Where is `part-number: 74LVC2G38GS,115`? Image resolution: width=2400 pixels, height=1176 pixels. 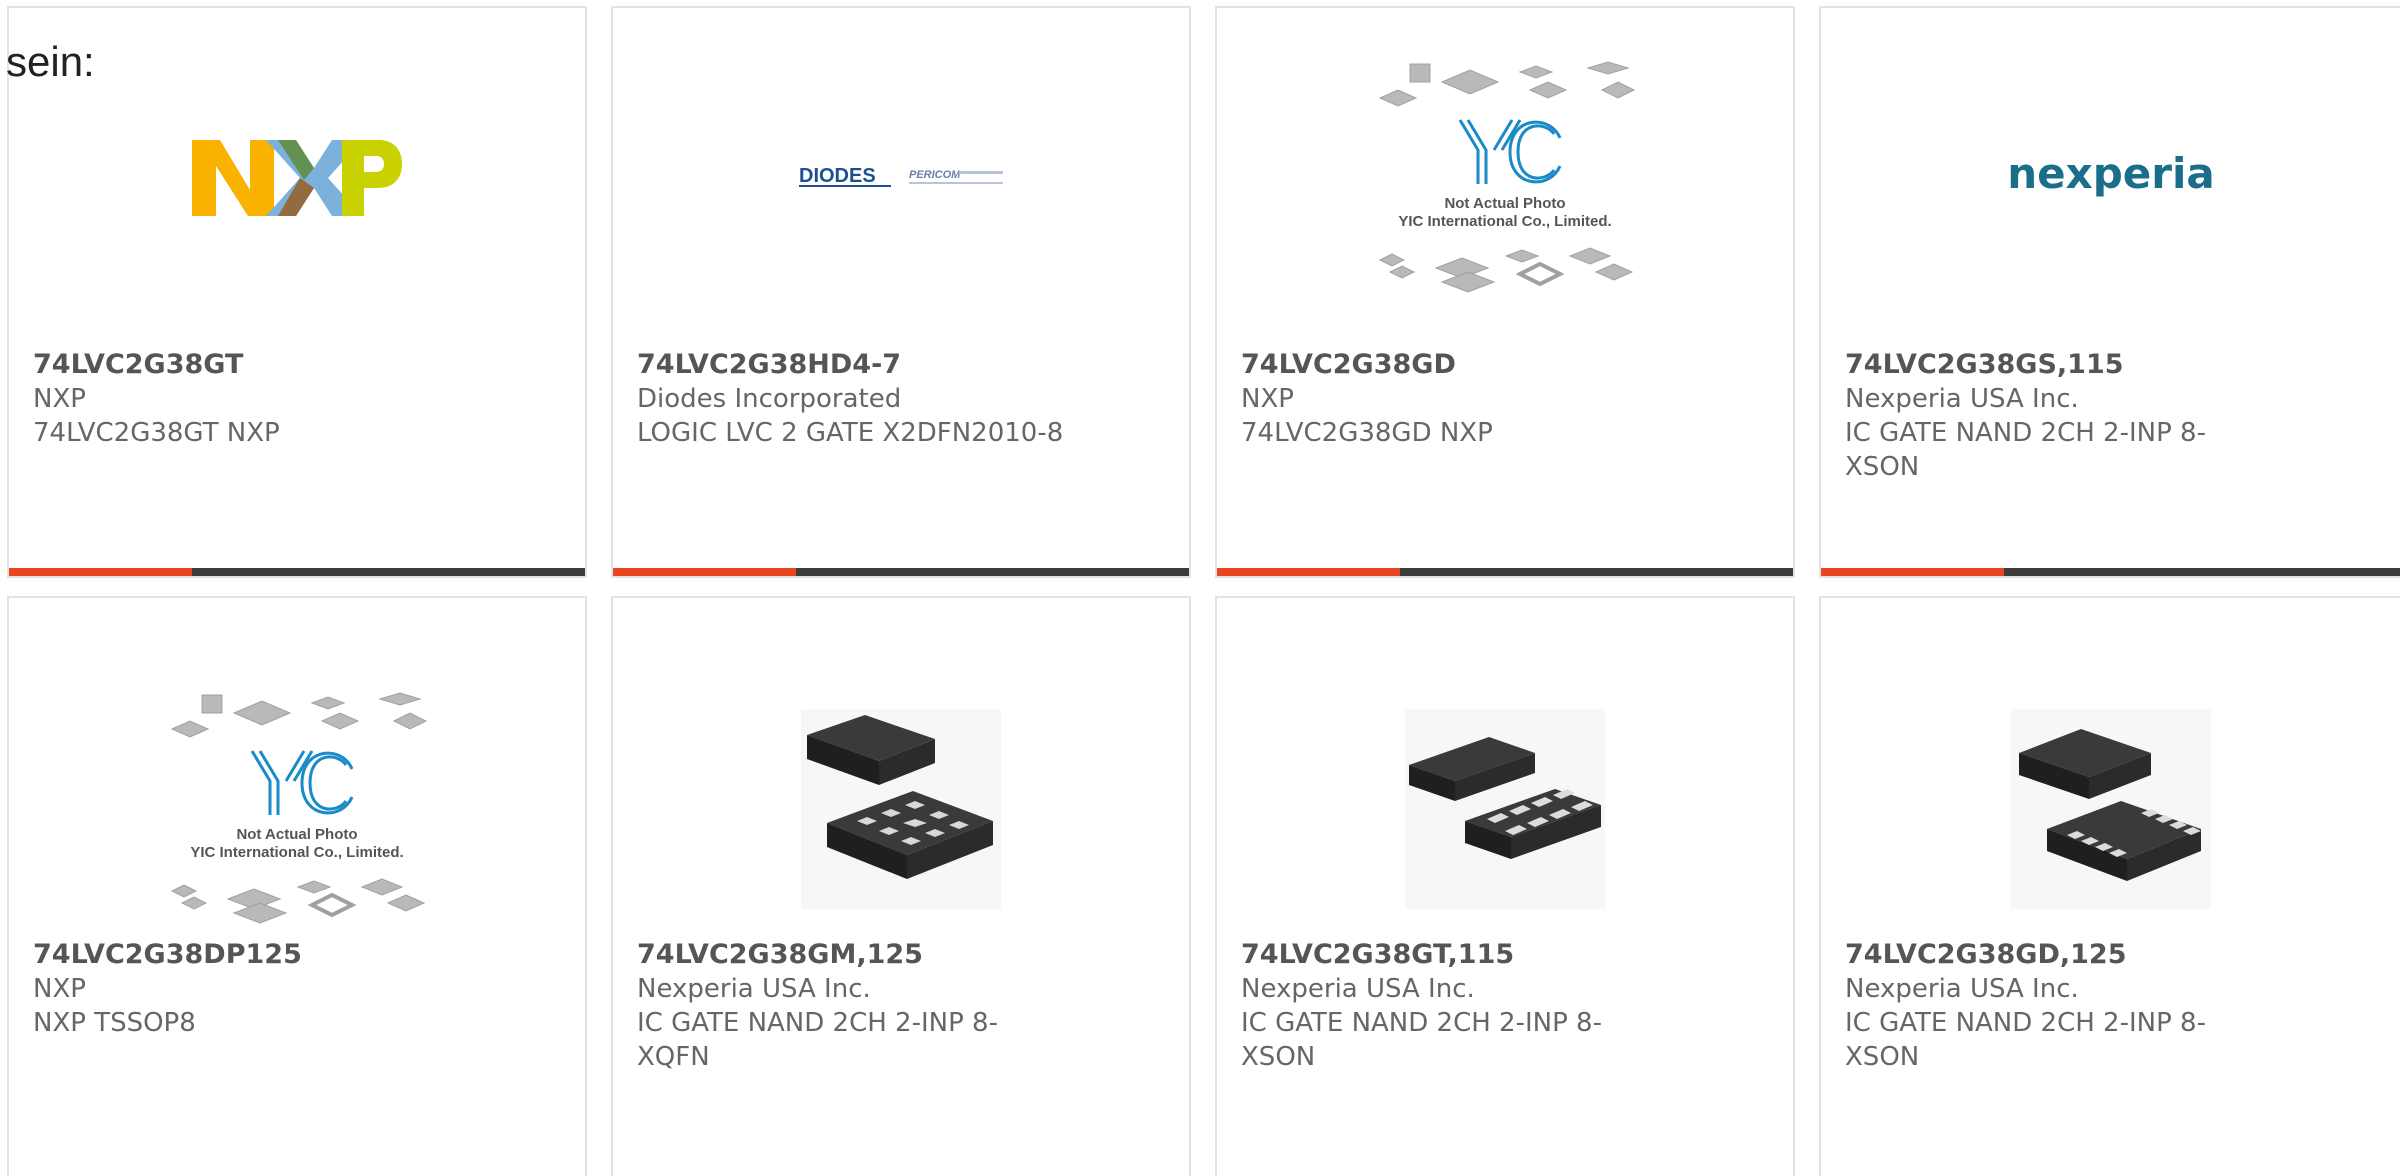 part-number: 74LVC2G38GS,115 is located at coordinates (2035, 365).